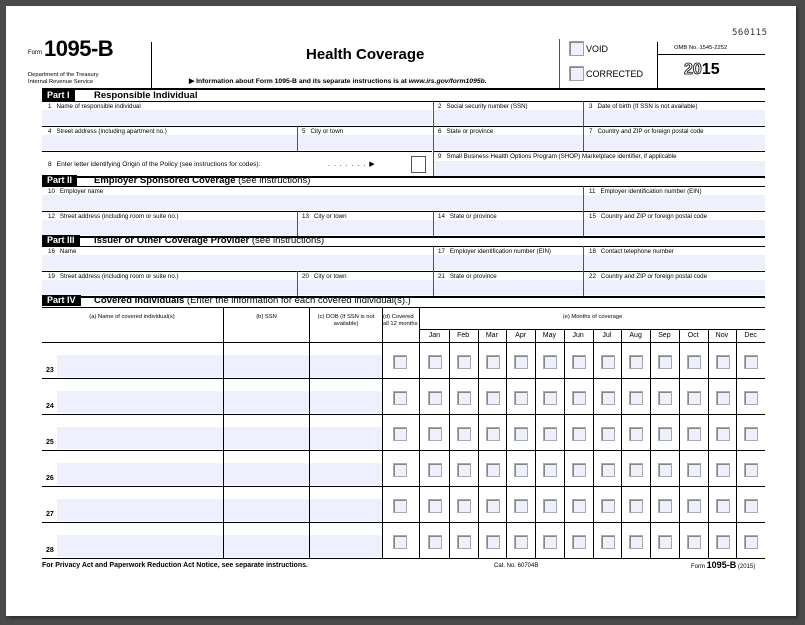 The width and height of the screenshot is (805, 625). What do you see at coordinates (312, 202) in the screenshot?
I see `employer-name-input` at bounding box center [312, 202].